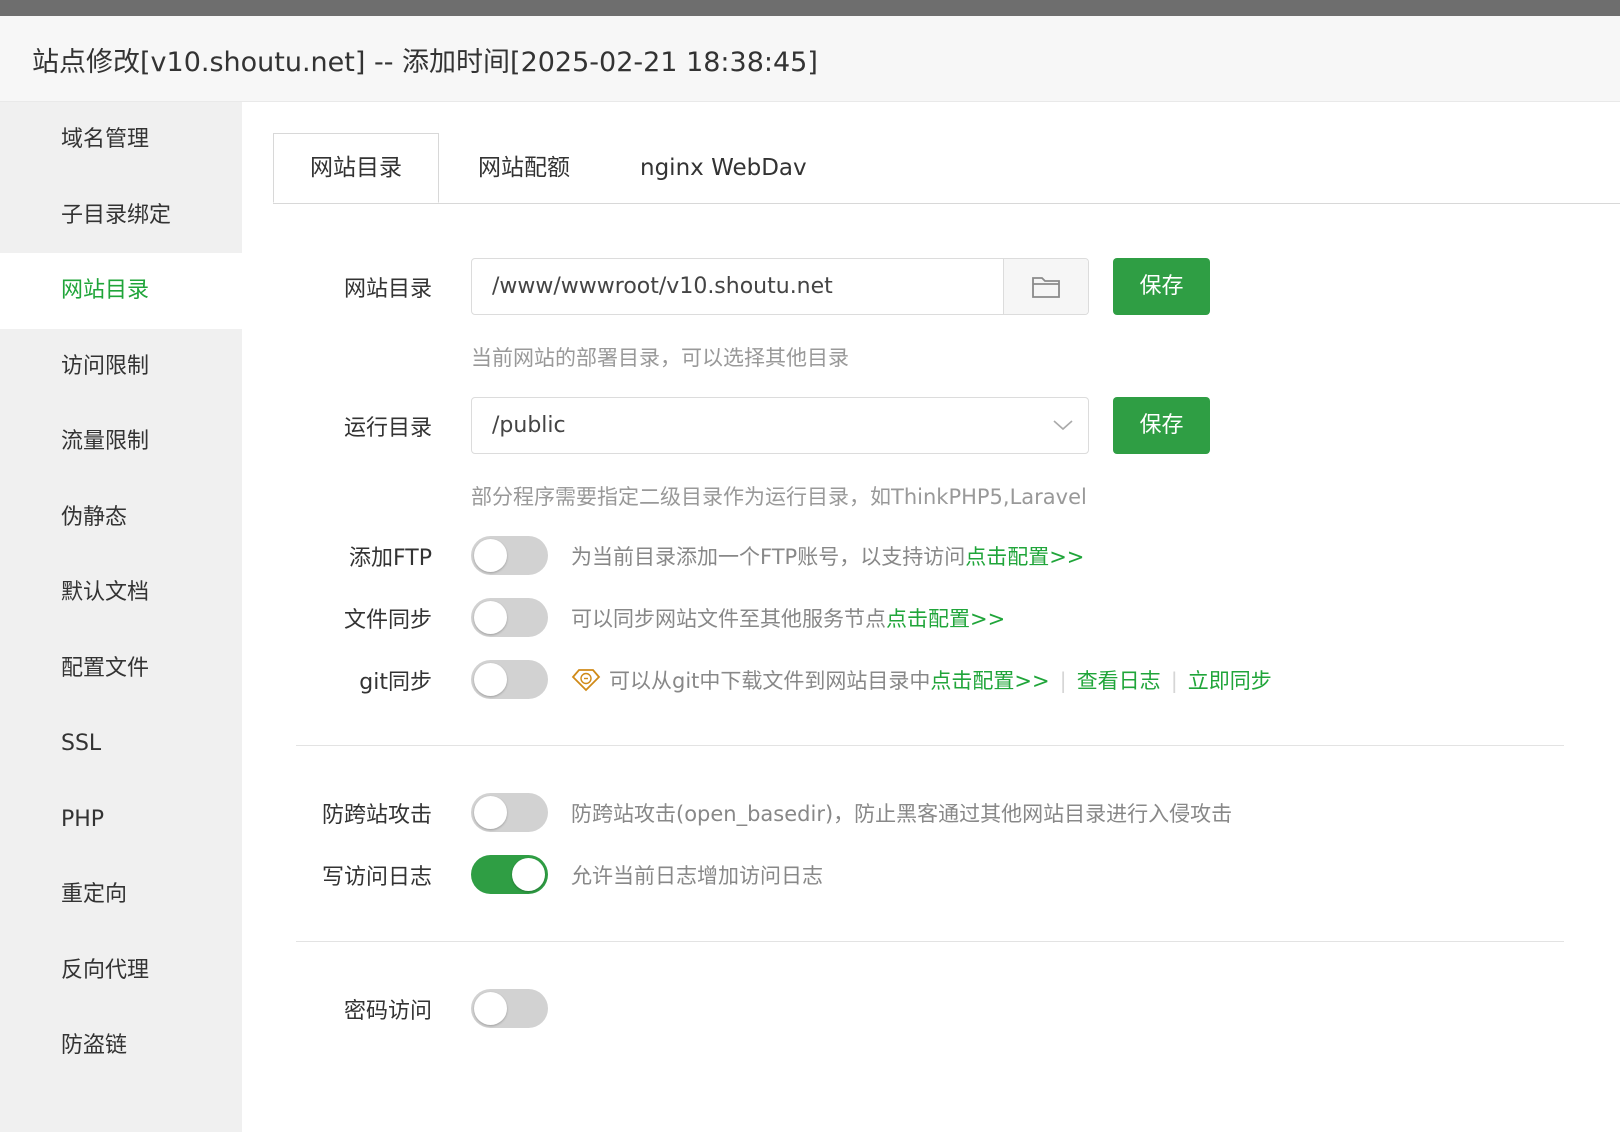  What do you see at coordinates (660, 358) in the screenshot?
I see `site-dir-hint: 当前网站的部署目录，可以选择其他目录` at bounding box center [660, 358].